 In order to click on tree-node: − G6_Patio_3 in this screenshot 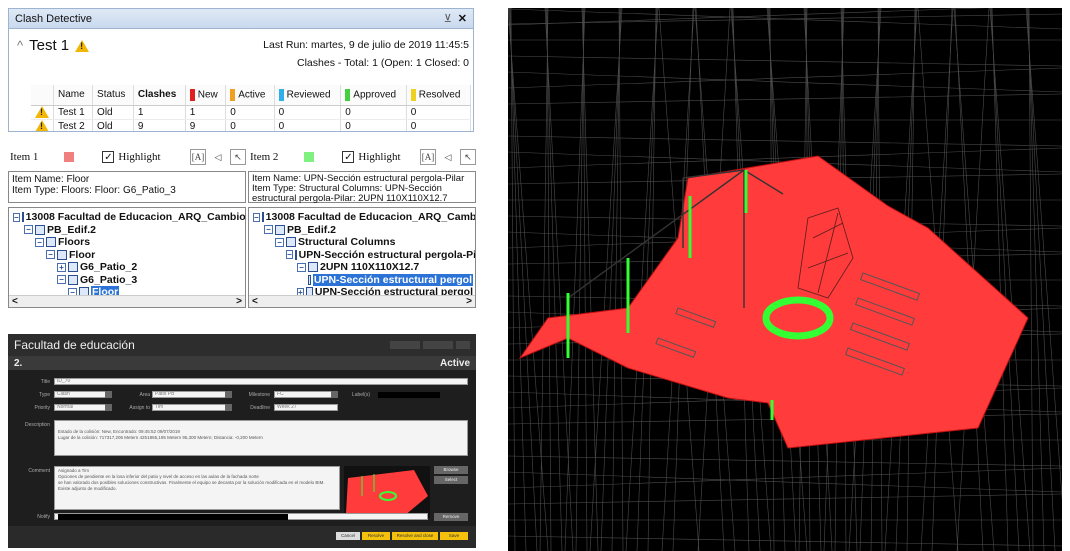, I will do `click(127, 280)`.